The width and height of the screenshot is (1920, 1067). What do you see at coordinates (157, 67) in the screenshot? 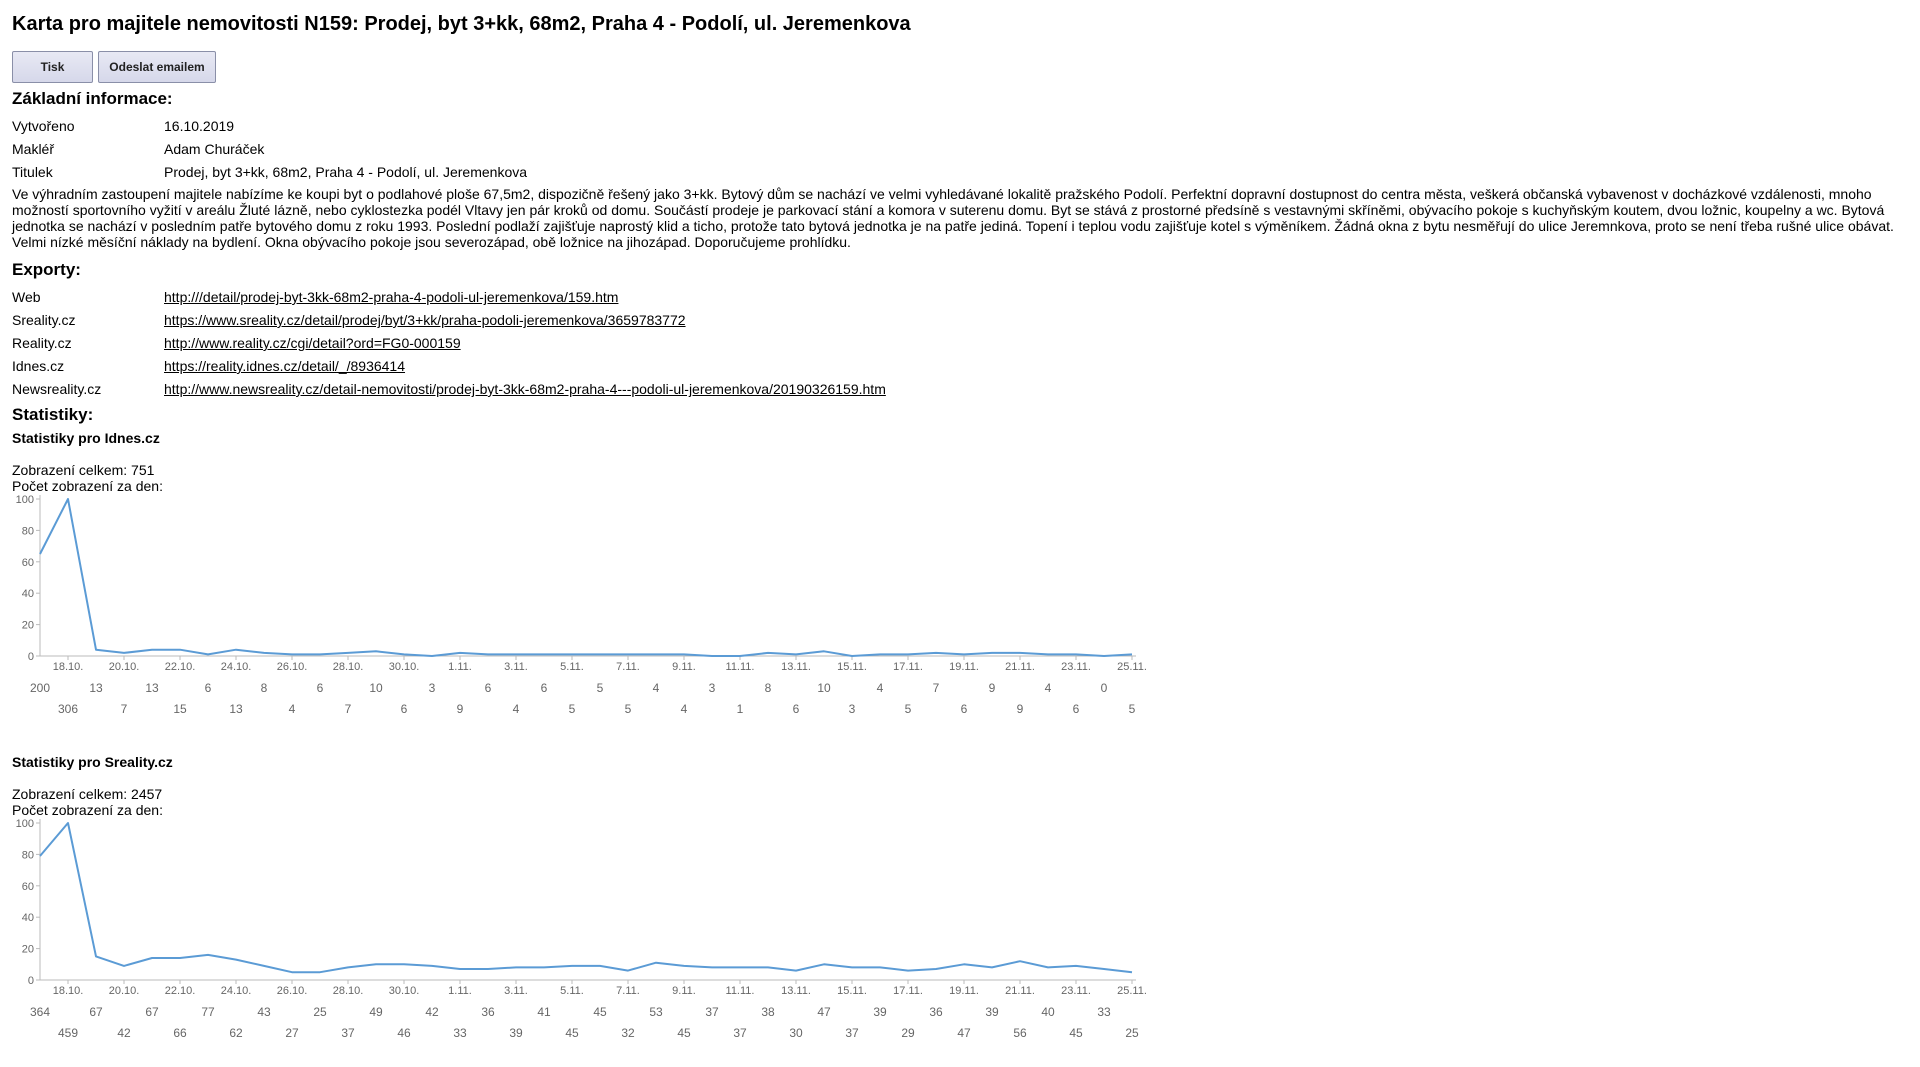
I see `send-email-button: Odeslat emailem` at bounding box center [157, 67].